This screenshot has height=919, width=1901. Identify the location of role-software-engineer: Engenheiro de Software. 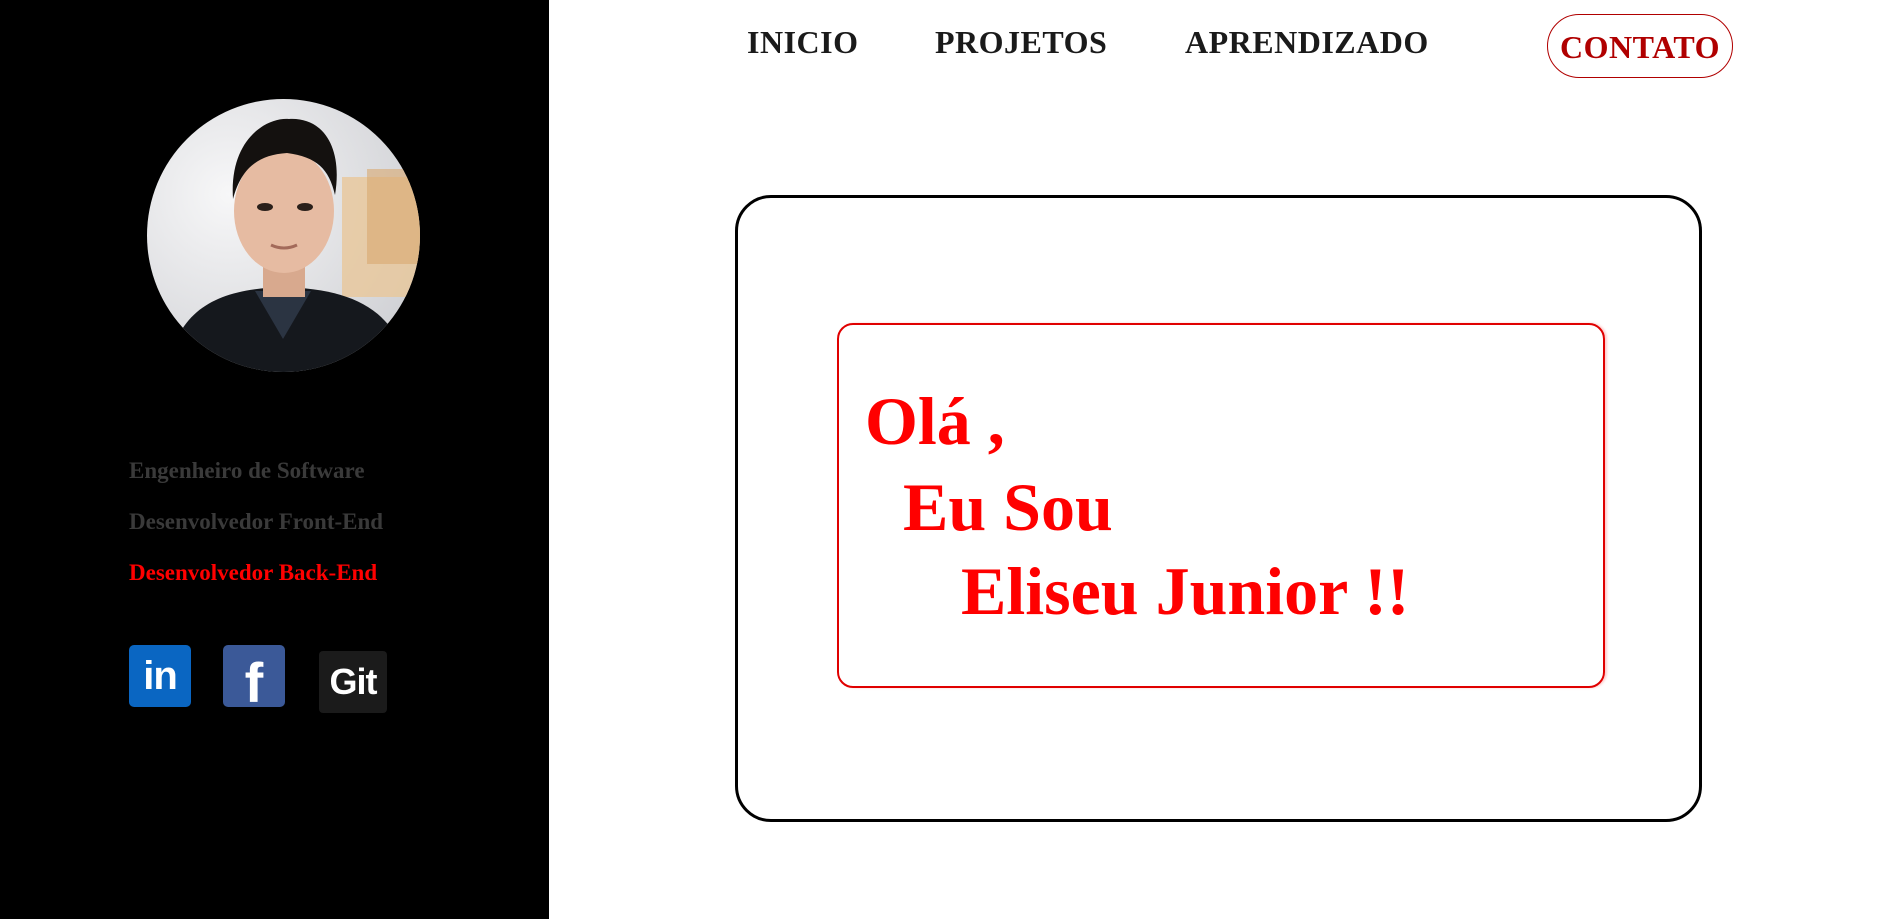
(247, 470).